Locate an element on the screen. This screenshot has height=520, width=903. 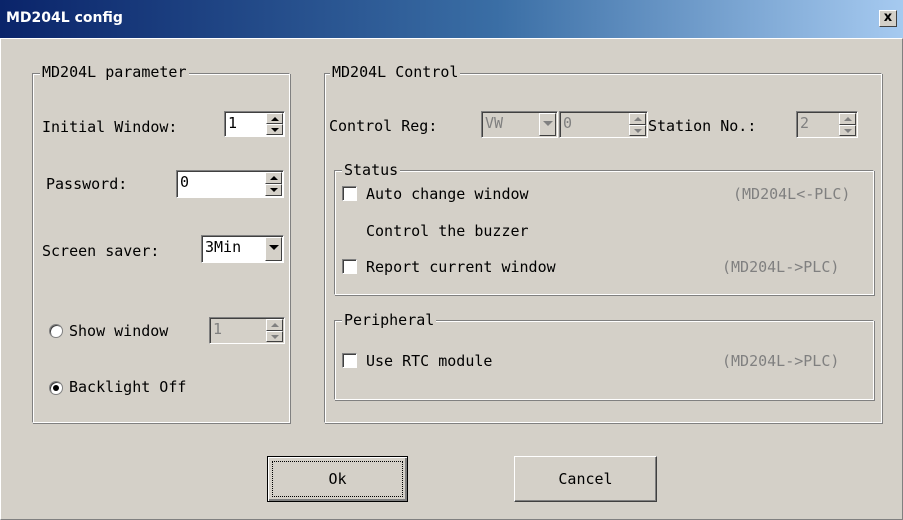
initial-window-spinner: 1 is located at coordinates (254, 124).